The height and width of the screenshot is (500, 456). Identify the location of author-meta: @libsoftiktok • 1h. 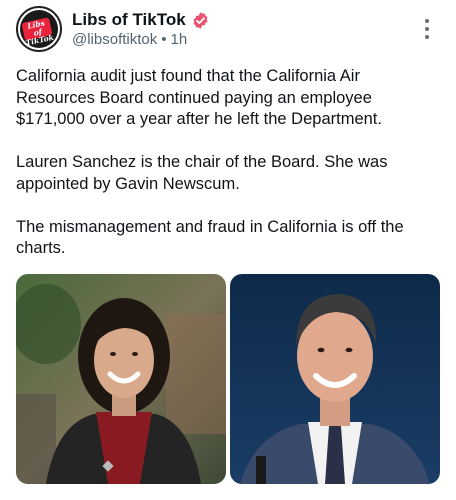
(129, 39).